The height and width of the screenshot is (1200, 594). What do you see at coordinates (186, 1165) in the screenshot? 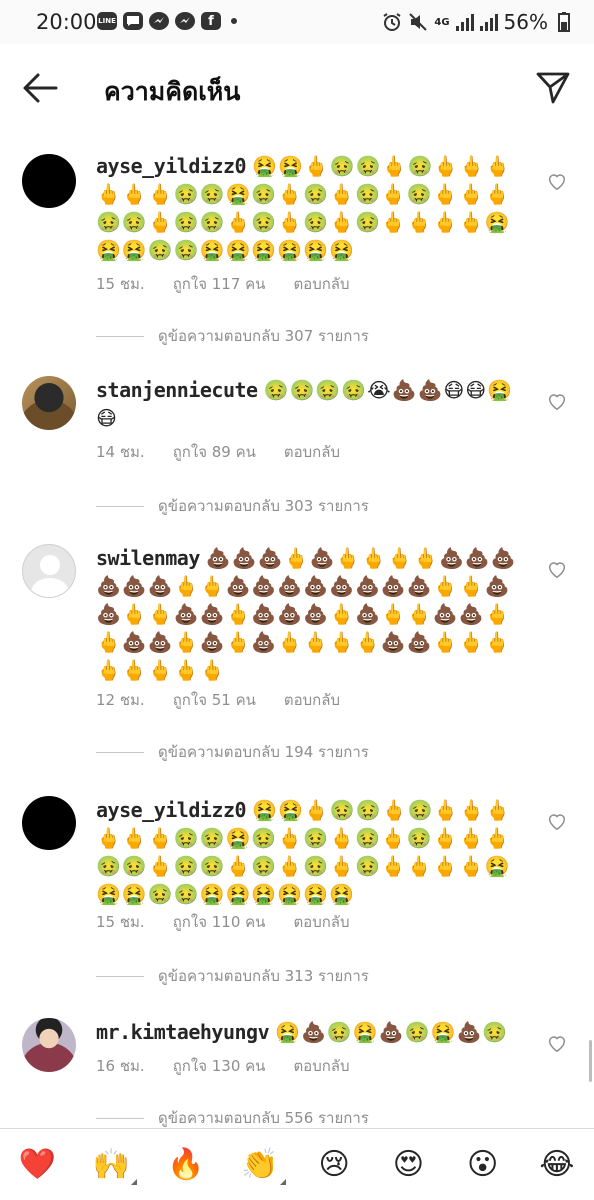
I see `quick-emoji-fire: 🔥` at bounding box center [186, 1165].